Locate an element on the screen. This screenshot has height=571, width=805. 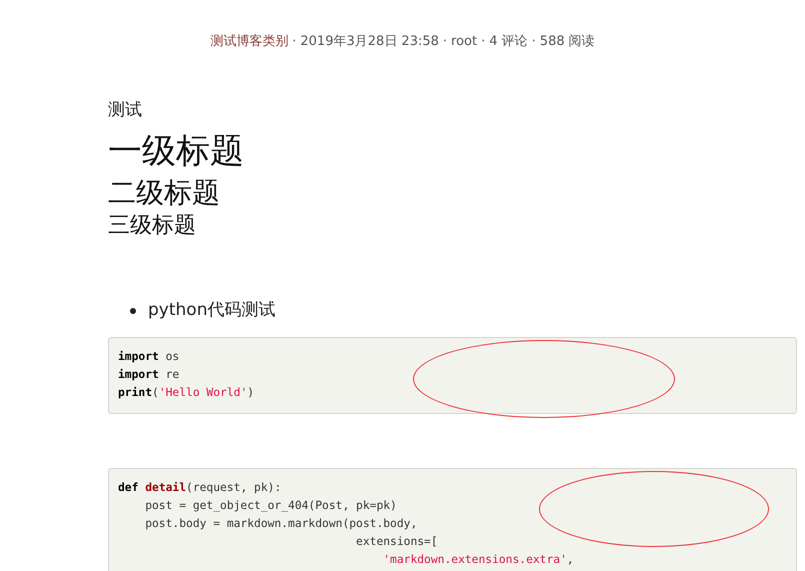
heading-level-2: 二级标题 is located at coordinates (164, 193).